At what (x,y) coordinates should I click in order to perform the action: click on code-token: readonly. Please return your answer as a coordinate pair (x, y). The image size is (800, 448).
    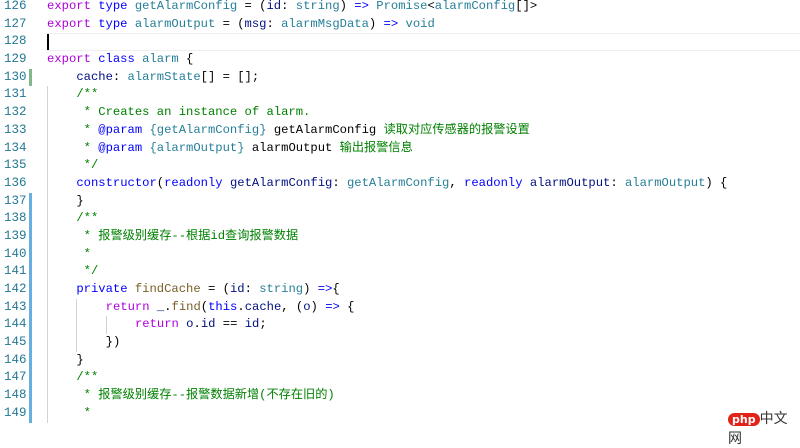
    Looking at the image, I should click on (193, 182).